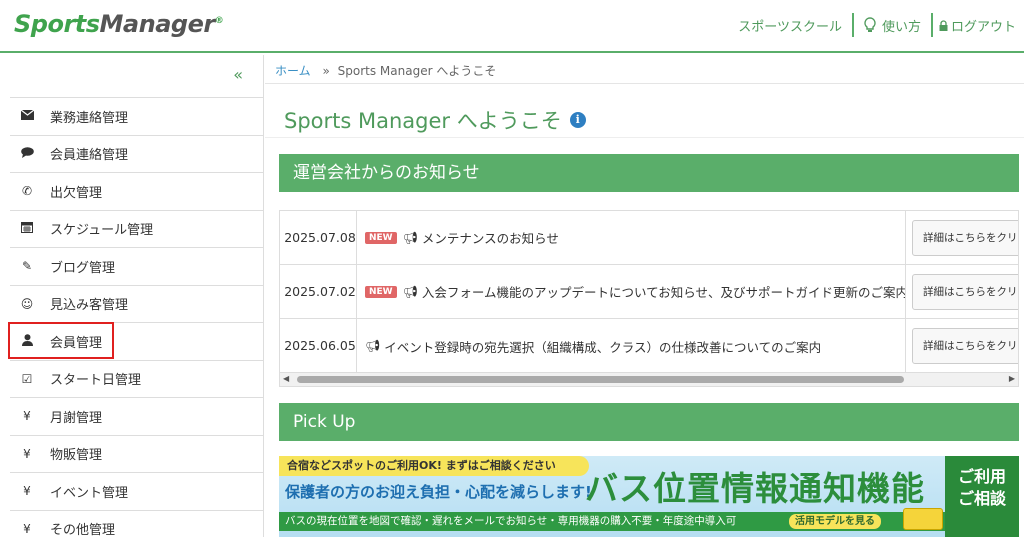 This screenshot has height=547, width=1024. I want to click on horizontal-scrollbar: ◀ ▶, so click(649, 380).